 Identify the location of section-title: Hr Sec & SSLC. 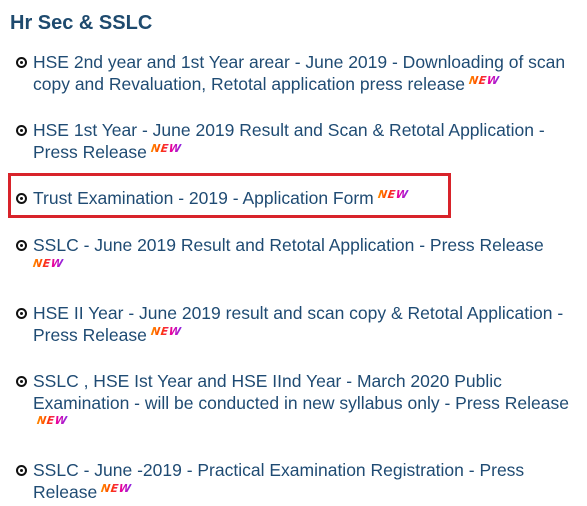
(81, 23).